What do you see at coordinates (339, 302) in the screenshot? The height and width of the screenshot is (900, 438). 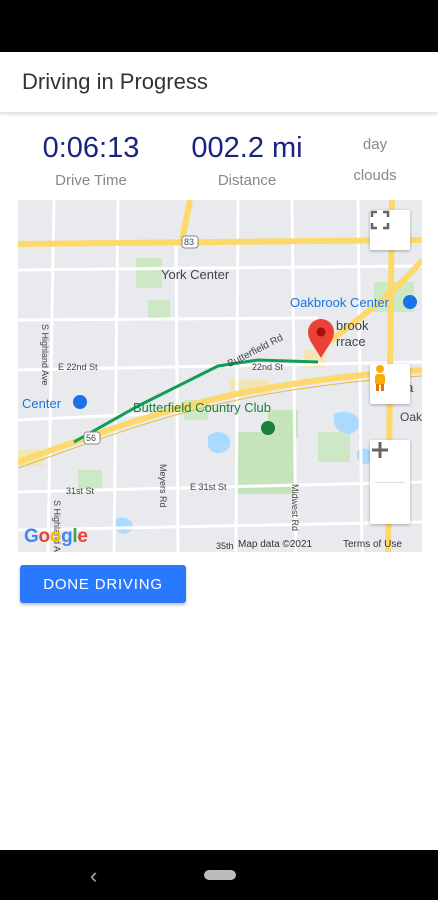 I see `map-label-oakbrook-center: Oakbrook Center` at bounding box center [339, 302].